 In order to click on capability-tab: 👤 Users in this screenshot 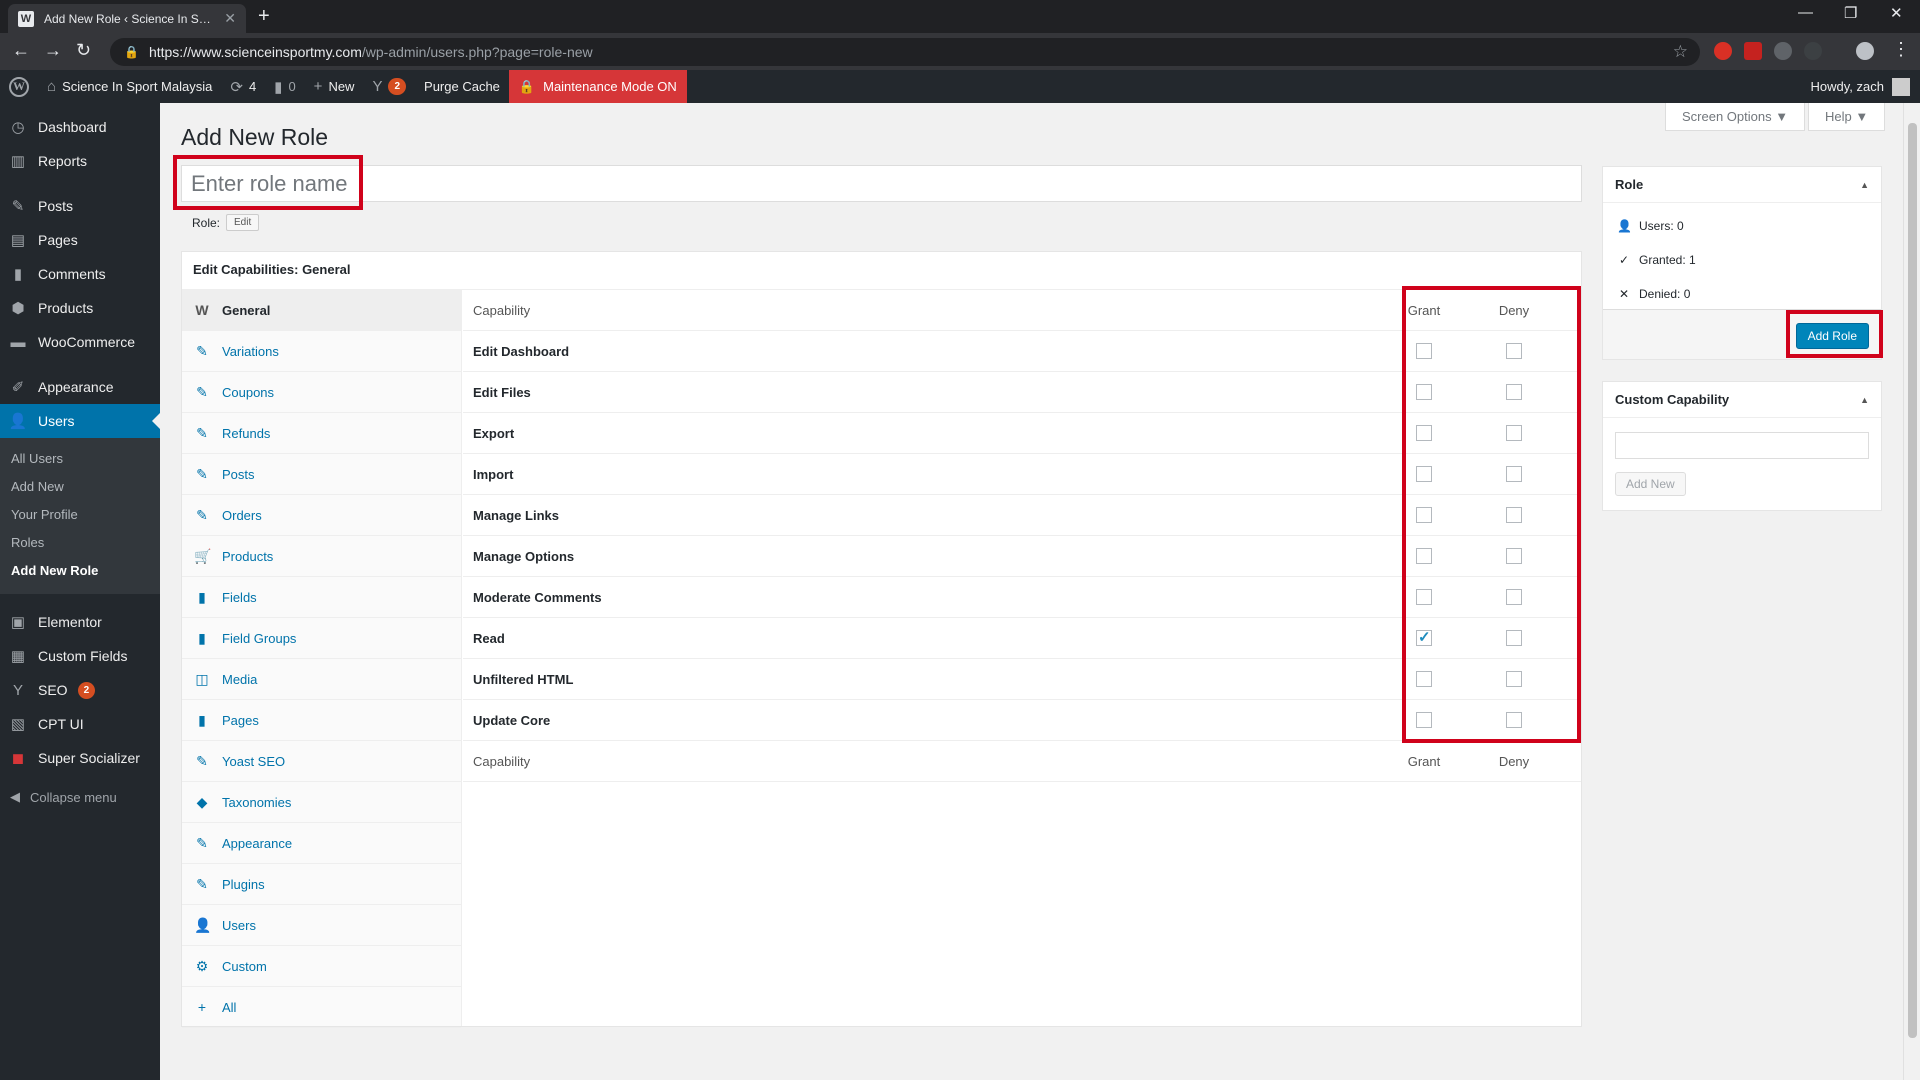, I will do `click(321, 925)`.